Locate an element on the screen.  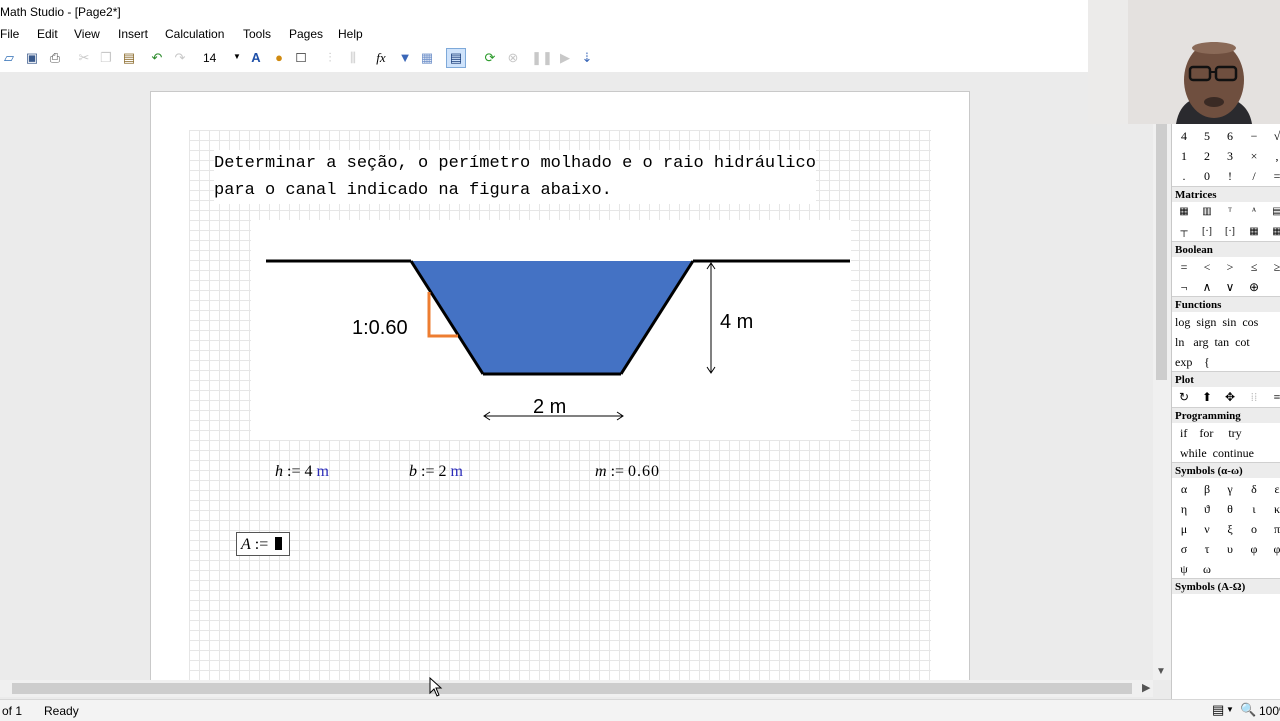
palette-key: 6 is located at coordinates (1230, 136).